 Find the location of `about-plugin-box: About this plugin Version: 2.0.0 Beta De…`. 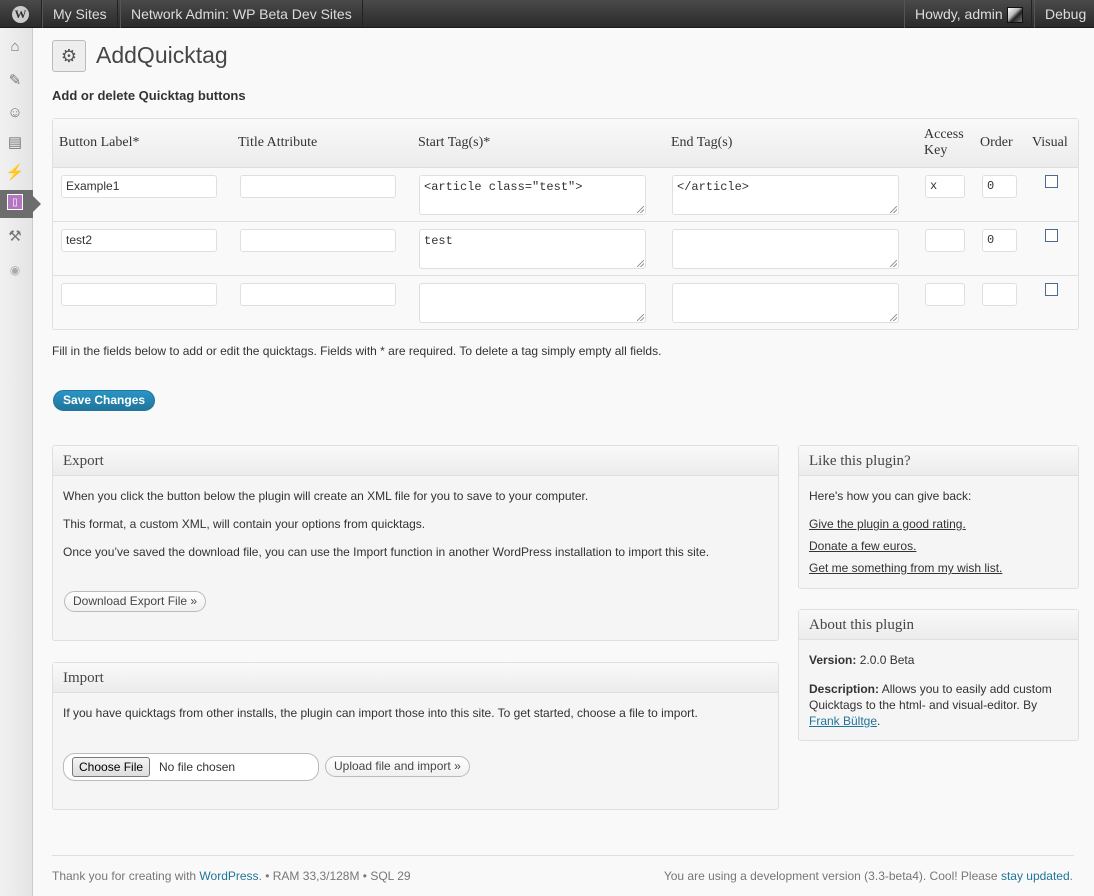

about-plugin-box: About this plugin Version: 2.0.0 Beta De… is located at coordinates (938, 675).